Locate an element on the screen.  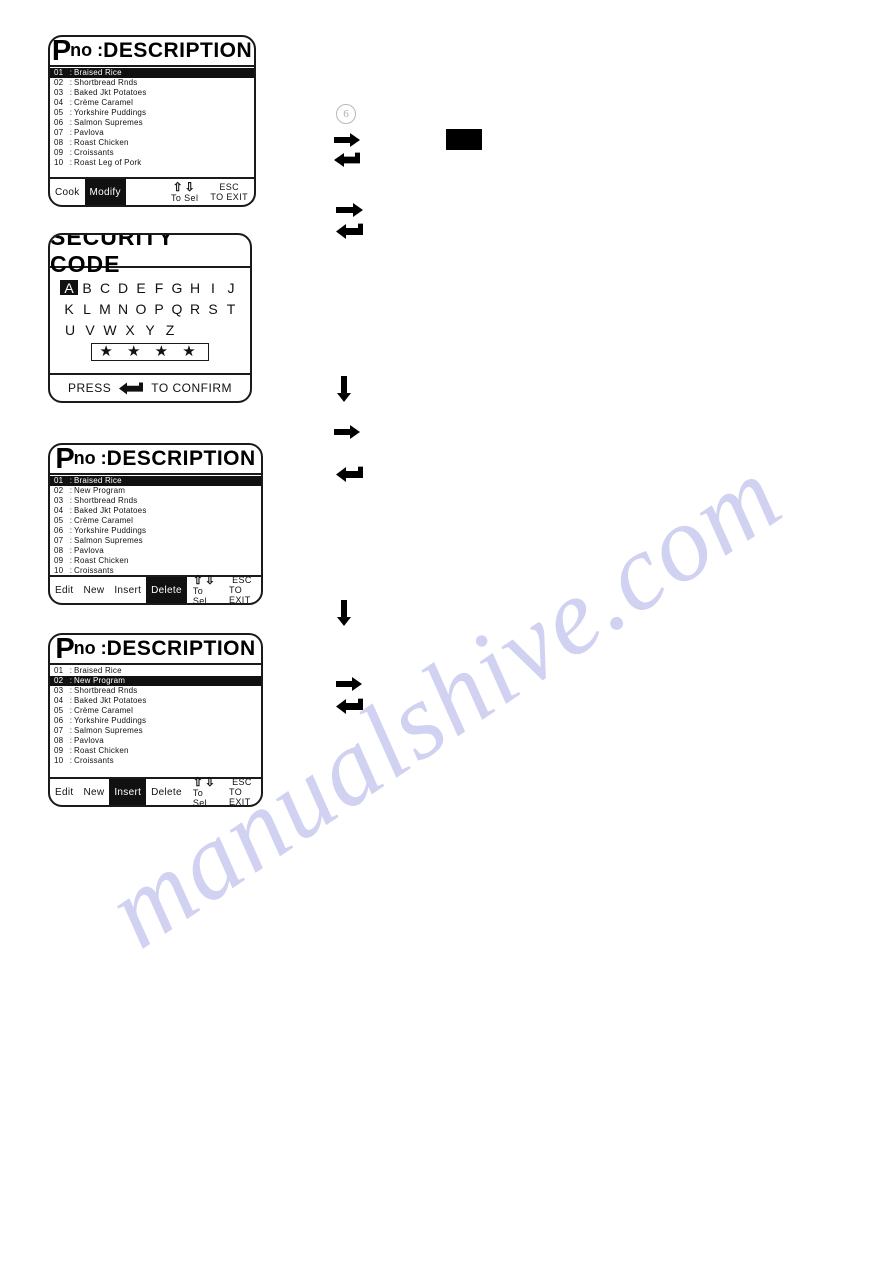
programme-row: 06: Salmon Supremes is located at coordinates (152, 123).